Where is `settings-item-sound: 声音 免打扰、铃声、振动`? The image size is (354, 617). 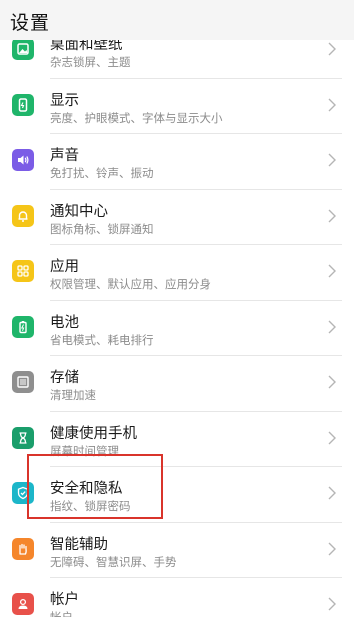 settings-item-sound: 声音 免打扰、铃声、振动 is located at coordinates (177, 162).